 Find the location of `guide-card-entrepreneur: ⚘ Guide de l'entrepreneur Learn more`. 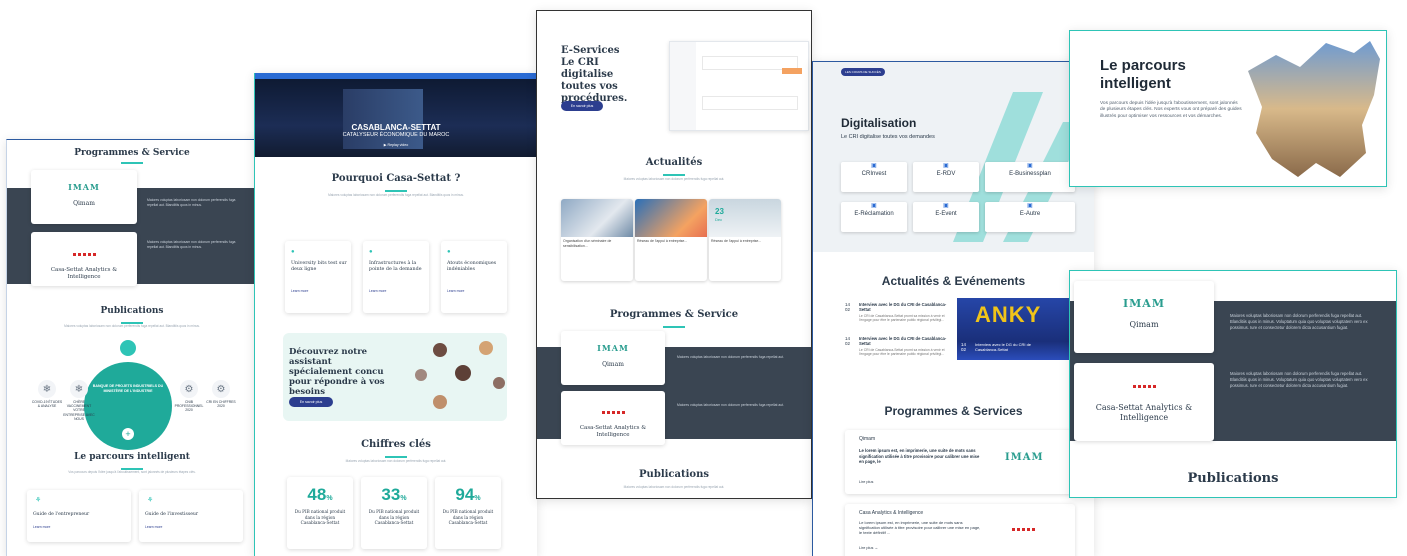

guide-card-entrepreneur: ⚘ Guide de l'entrepreneur Learn more is located at coordinates (79, 516).